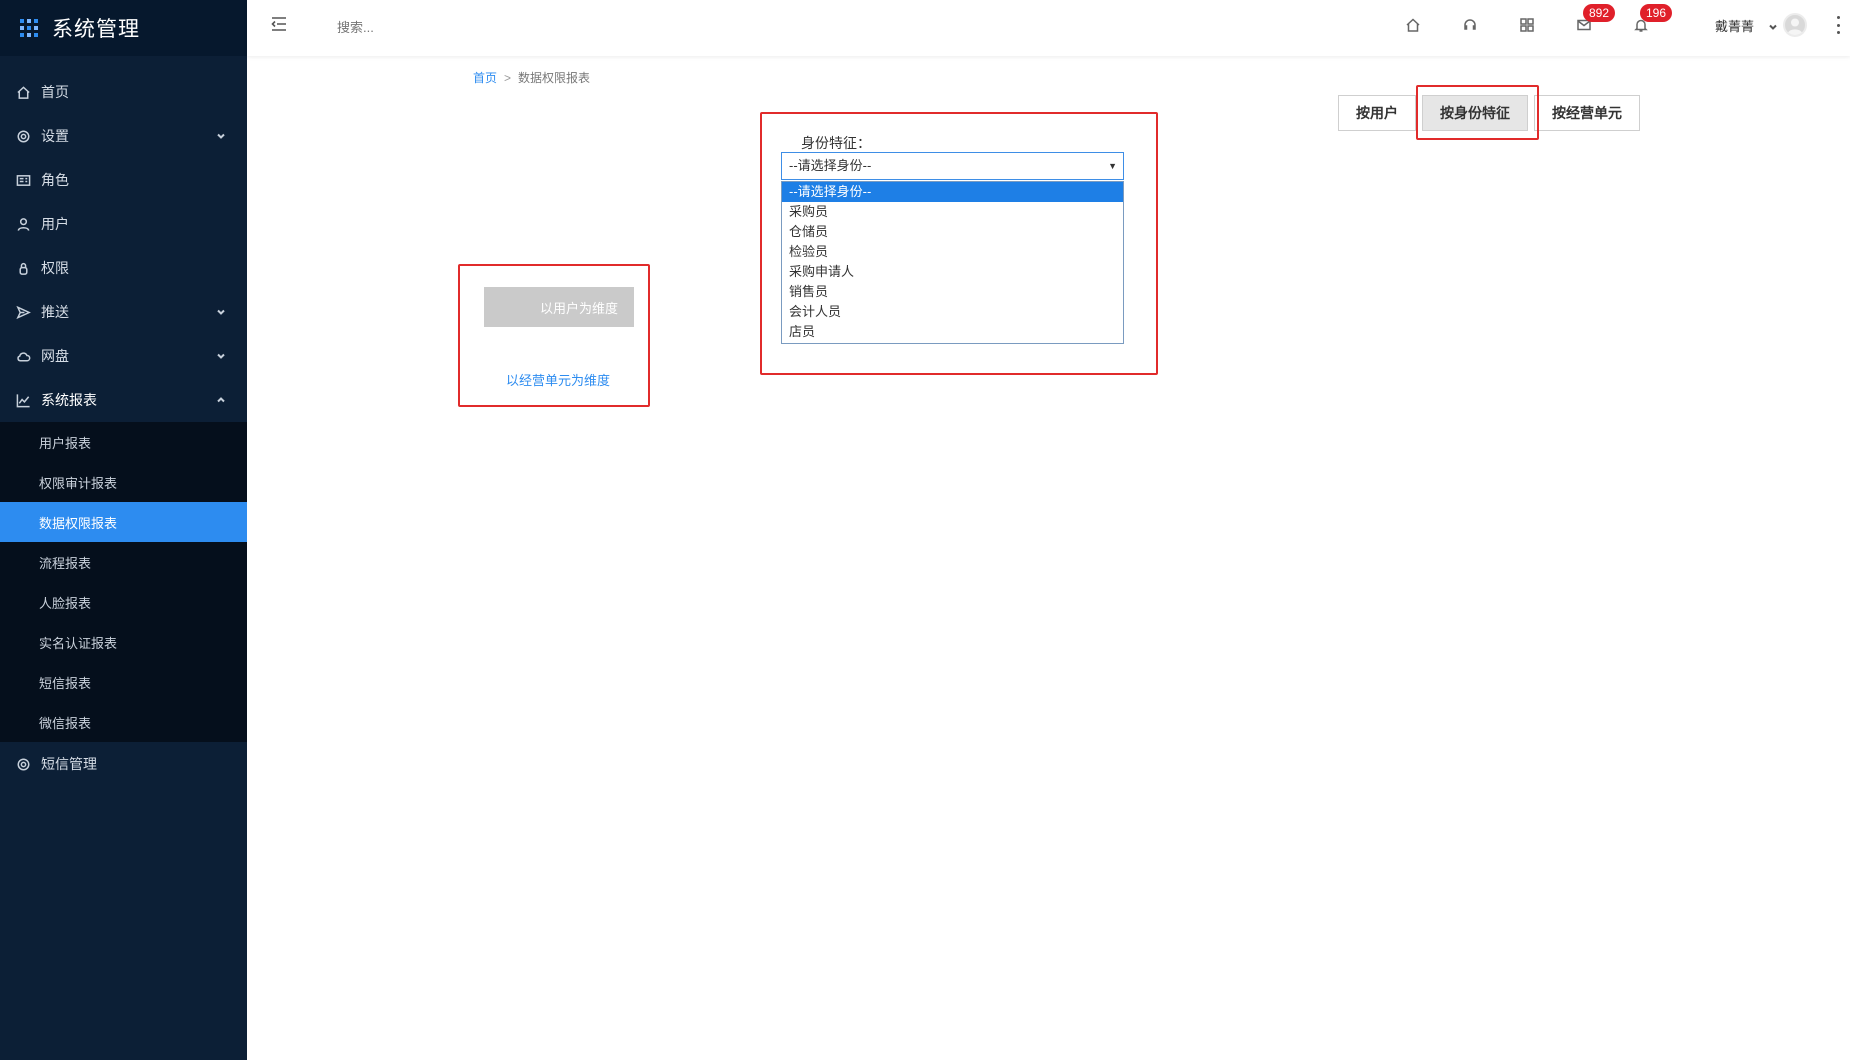 The width and height of the screenshot is (1850, 1060). Describe the element at coordinates (123, 442) in the screenshot. I see `sidebar-subitem-user-report: 用户报表` at that location.